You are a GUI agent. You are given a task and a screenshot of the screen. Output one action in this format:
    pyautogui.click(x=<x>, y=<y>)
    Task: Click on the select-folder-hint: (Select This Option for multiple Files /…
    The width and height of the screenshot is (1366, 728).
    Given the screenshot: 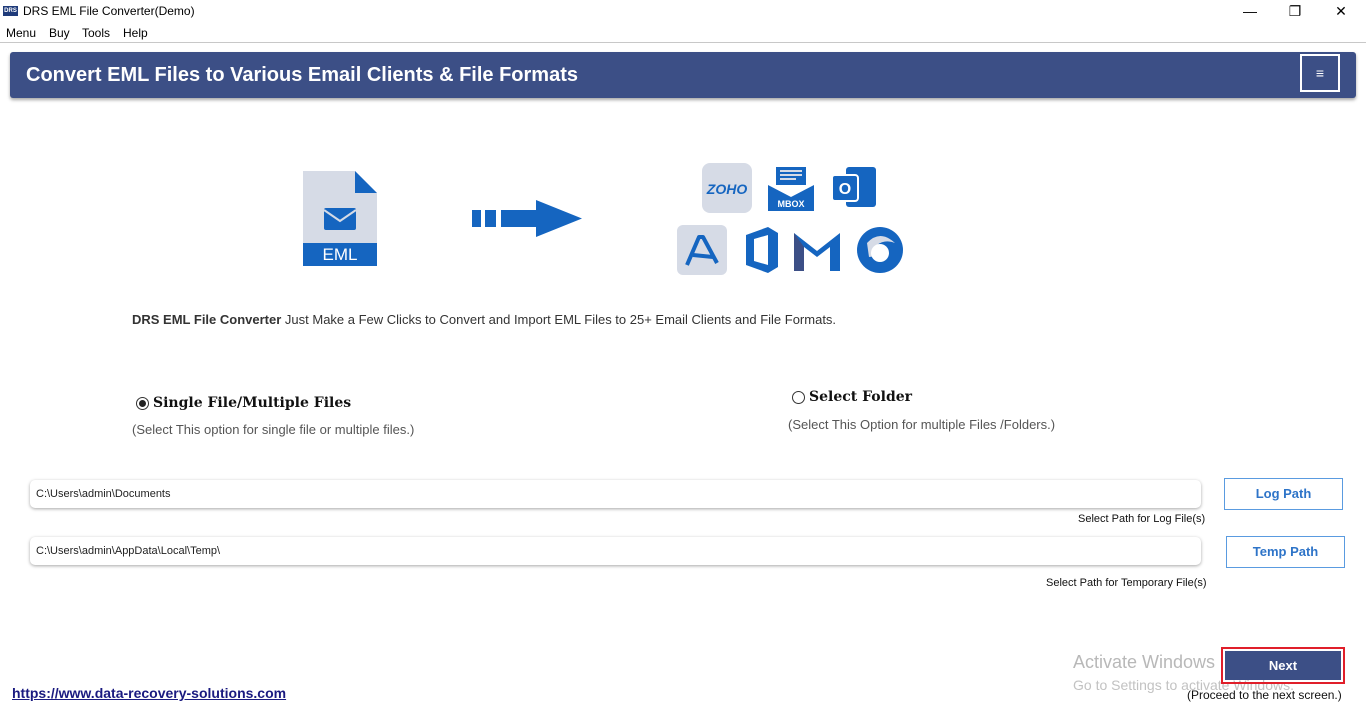 What is the action you would take?
    pyautogui.click(x=922, y=424)
    